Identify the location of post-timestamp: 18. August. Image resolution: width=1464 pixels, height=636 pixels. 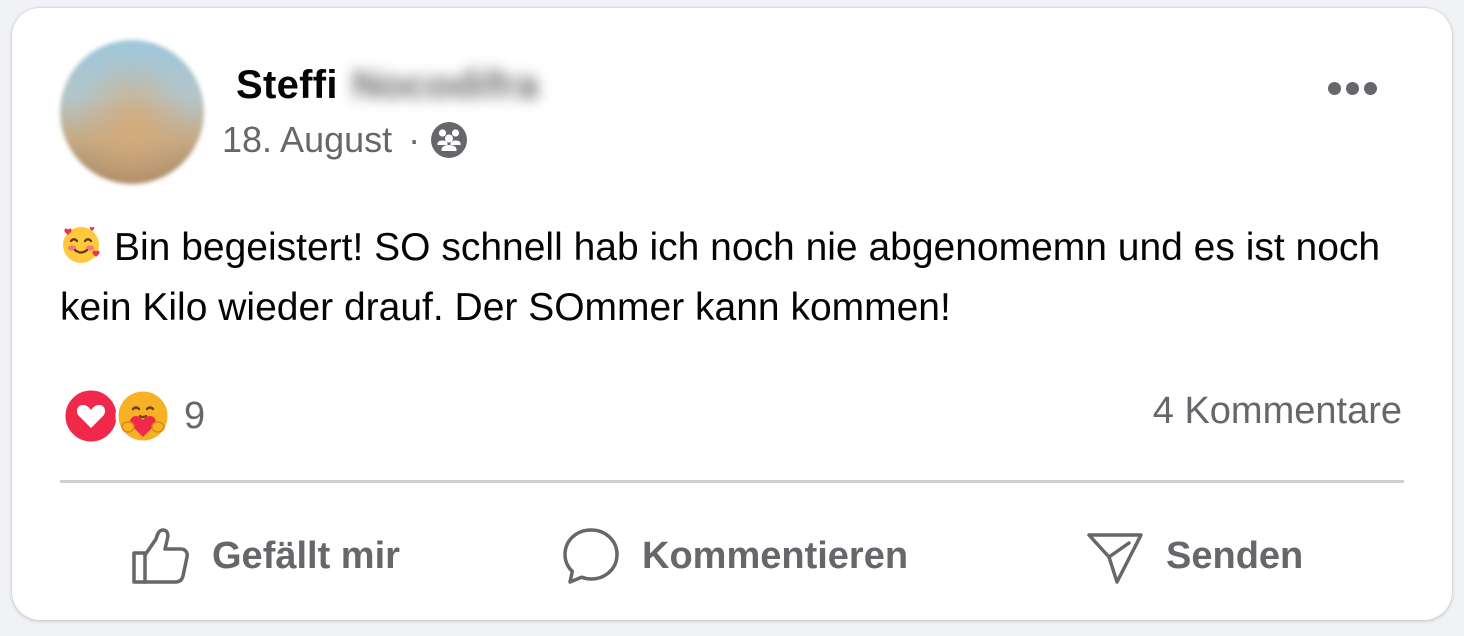
(307, 140).